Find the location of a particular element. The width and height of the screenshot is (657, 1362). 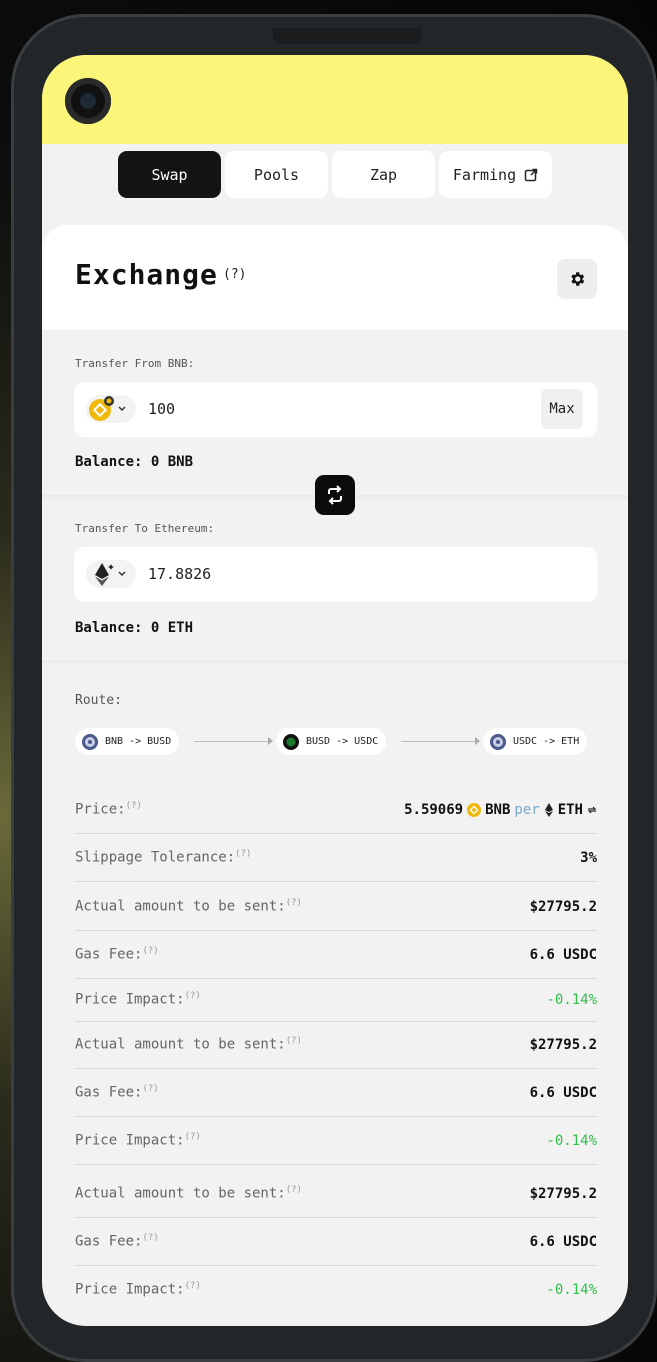

swap-arrows-icon is located at coordinates (335, 495).